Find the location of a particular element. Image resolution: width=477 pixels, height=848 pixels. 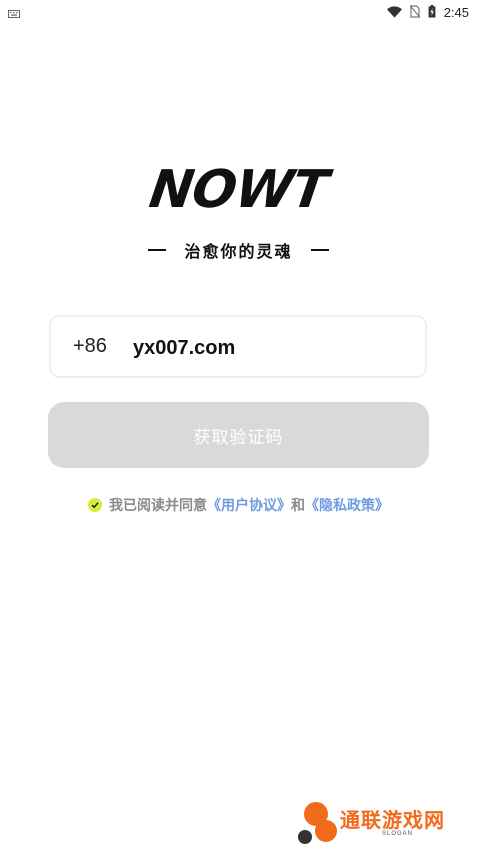

app-logo: NOWT is located at coordinates (238, 190).